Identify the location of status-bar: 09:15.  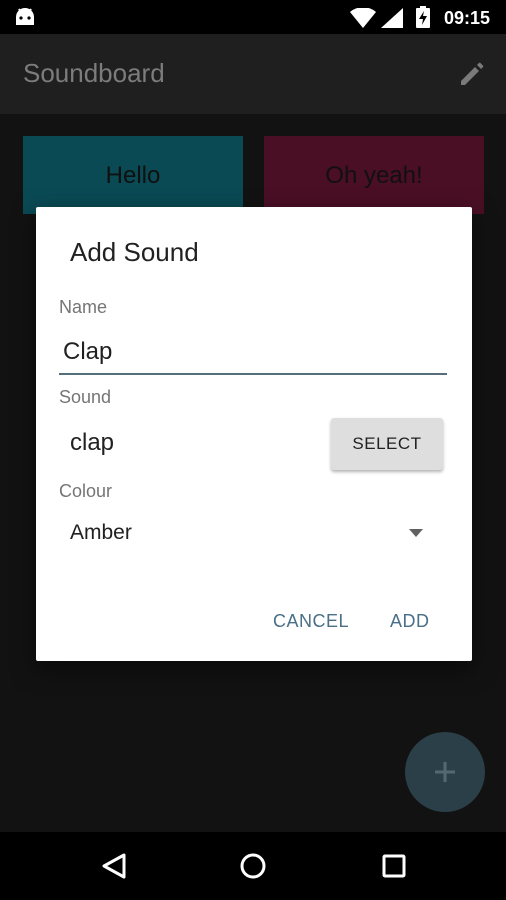
(253, 17).